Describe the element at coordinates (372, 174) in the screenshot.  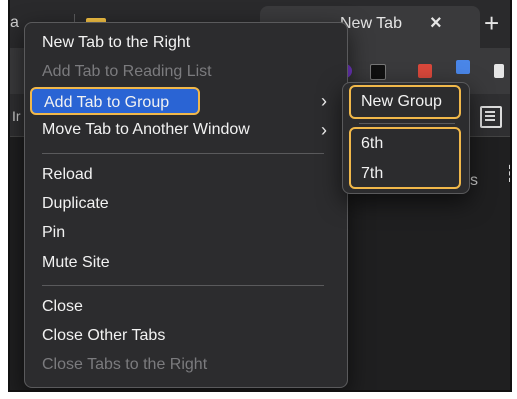
I see `submenu-item-group-7th: 7th` at that location.